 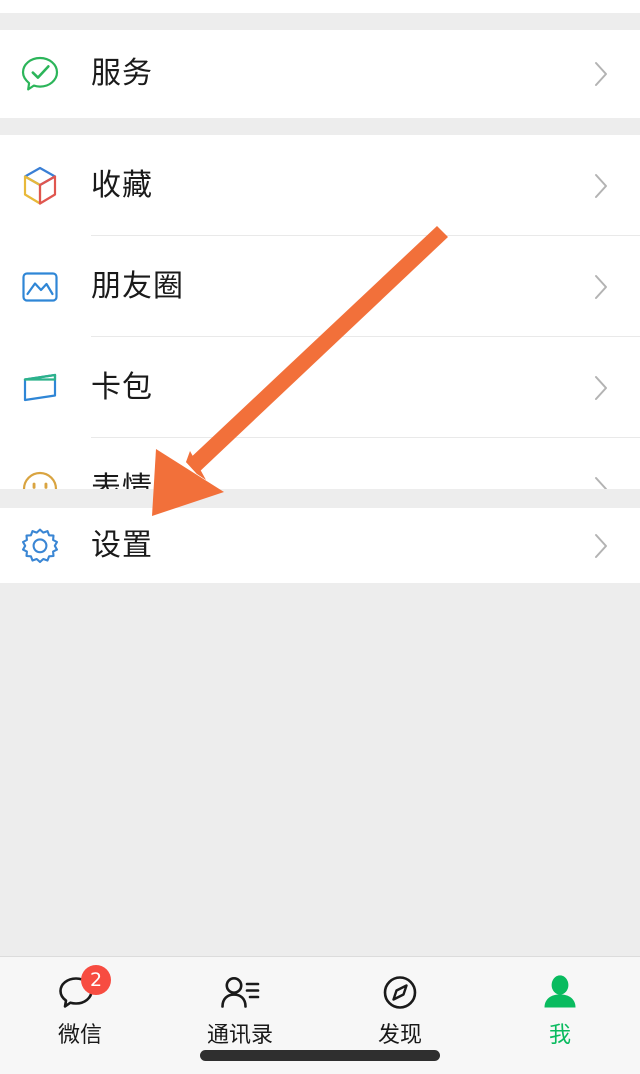 I want to click on chat-bubble-icon: 2, so click(x=82, y=992).